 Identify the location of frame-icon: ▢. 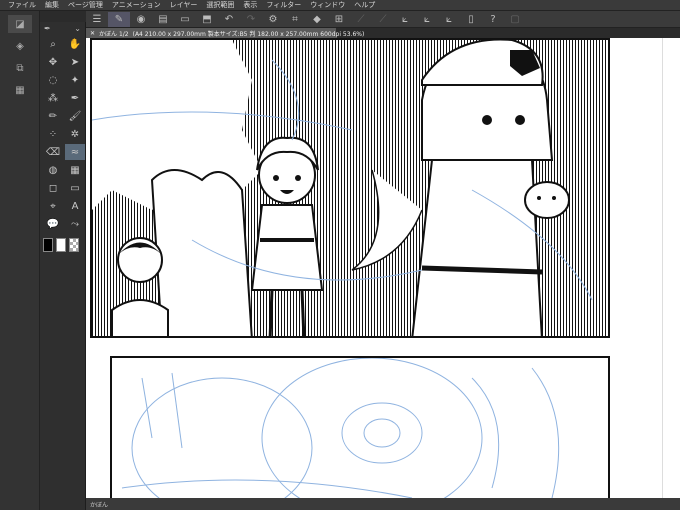
(515, 19).